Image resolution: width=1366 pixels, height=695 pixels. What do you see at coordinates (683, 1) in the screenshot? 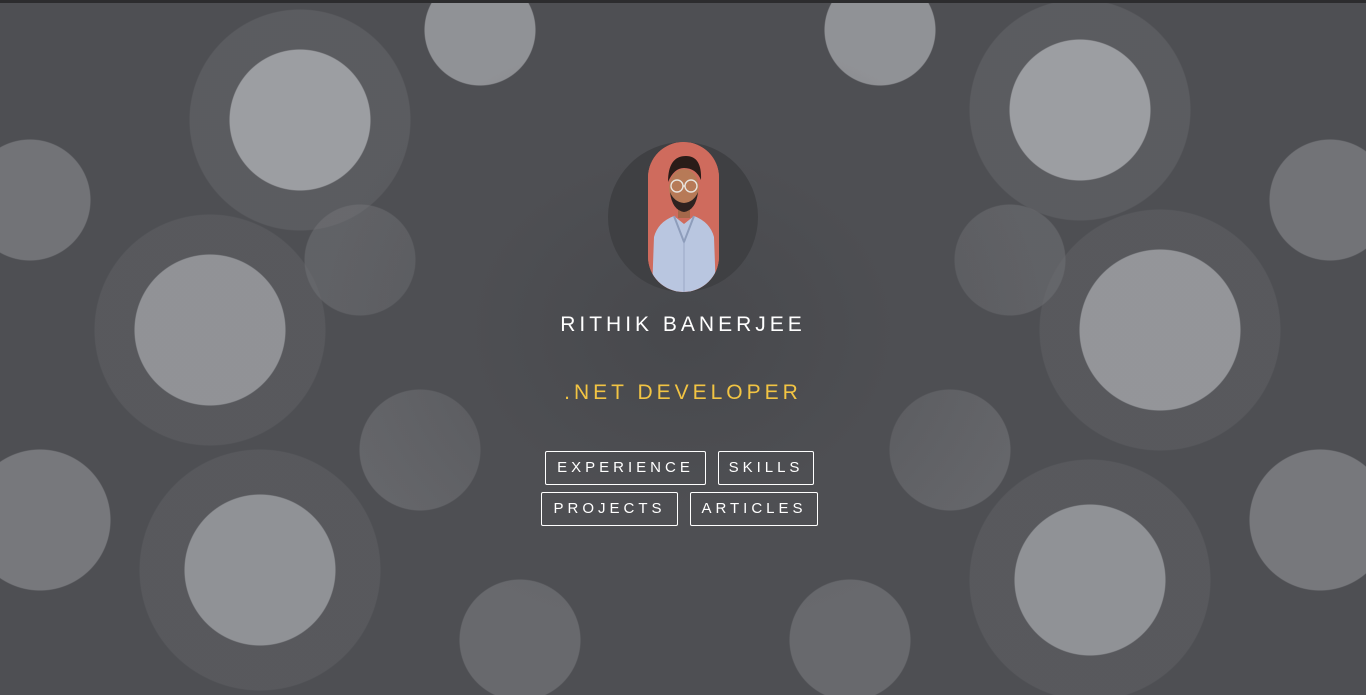
I see `top-border` at bounding box center [683, 1].